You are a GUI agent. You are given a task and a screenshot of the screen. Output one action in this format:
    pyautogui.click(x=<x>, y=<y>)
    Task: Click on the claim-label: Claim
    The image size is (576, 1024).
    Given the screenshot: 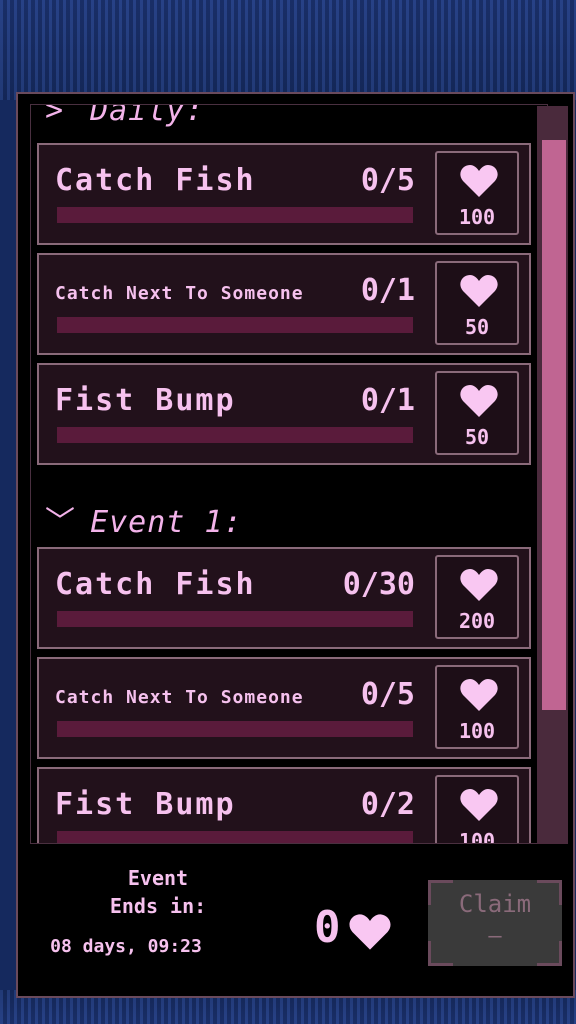 What is the action you would take?
    pyautogui.click(x=495, y=904)
    